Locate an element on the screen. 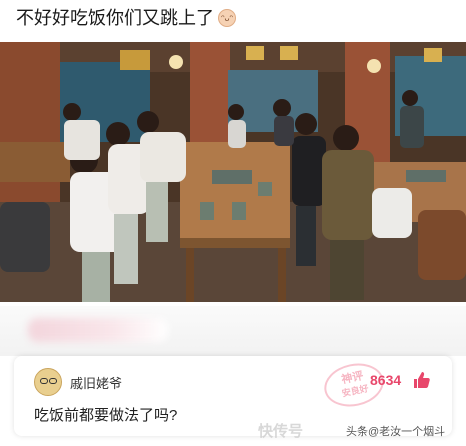 This screenshot has height=446, width=466. user-avatar is located at coordinates (48, 382).